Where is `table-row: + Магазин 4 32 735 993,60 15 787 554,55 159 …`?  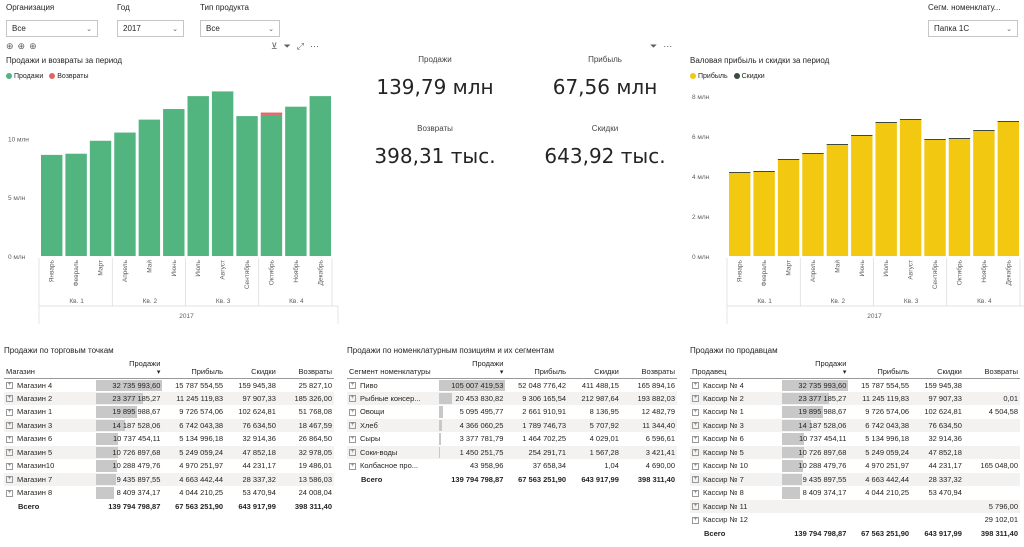 table-row: + Магазин 4 32 735 993,60 15 787 554,55 159 … is located at coordinates (169, 385).